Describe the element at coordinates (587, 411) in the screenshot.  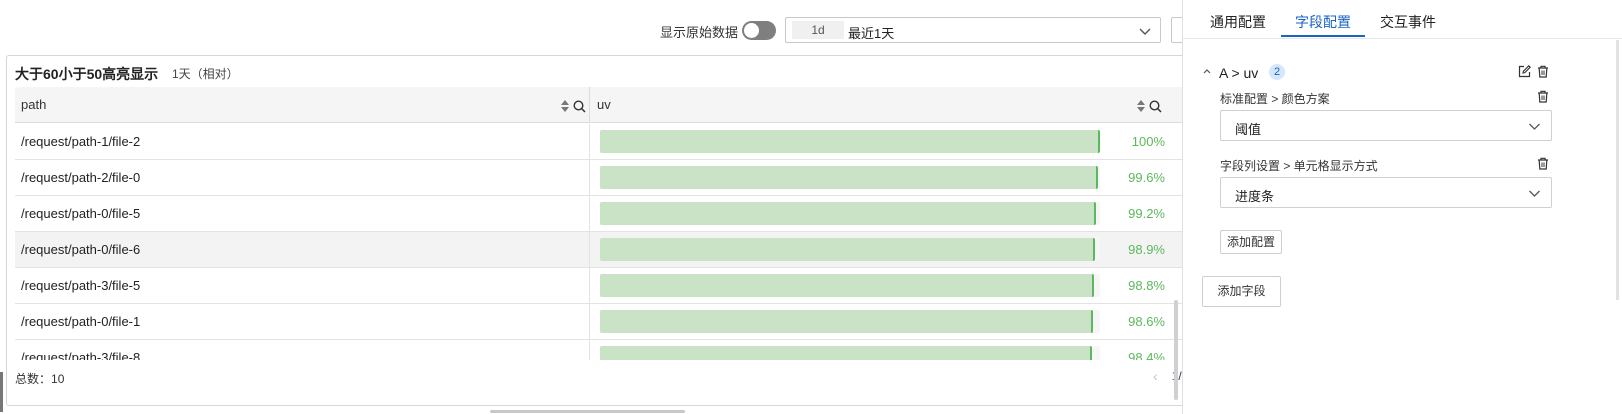
I see `horizontal-scrollbar` at that location.